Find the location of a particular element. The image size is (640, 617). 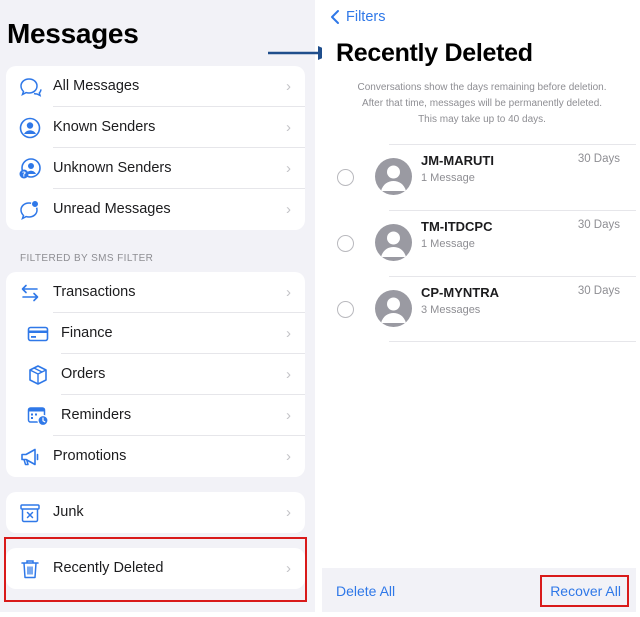

credit-card-icon is located at coordinates (38, 334).